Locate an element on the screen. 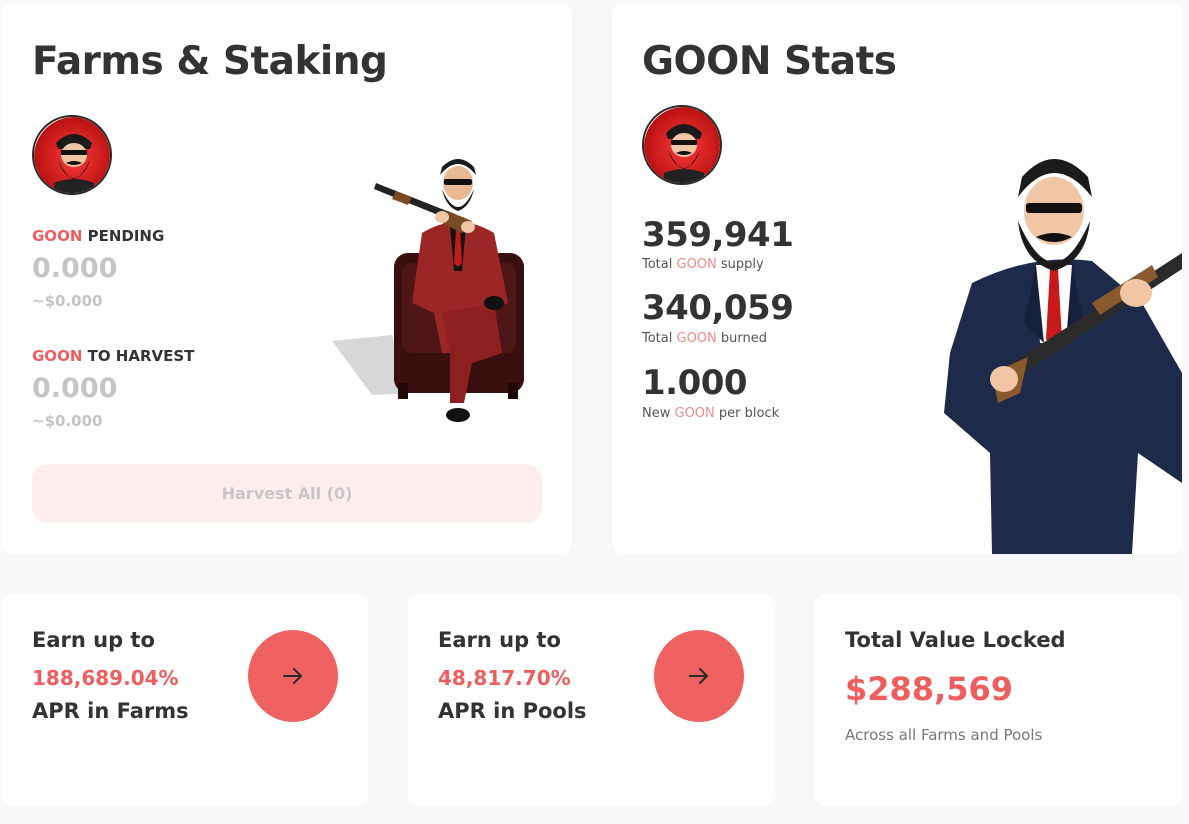  goon-pending-label: GOON PENDING is located at coordinates (98, 236).